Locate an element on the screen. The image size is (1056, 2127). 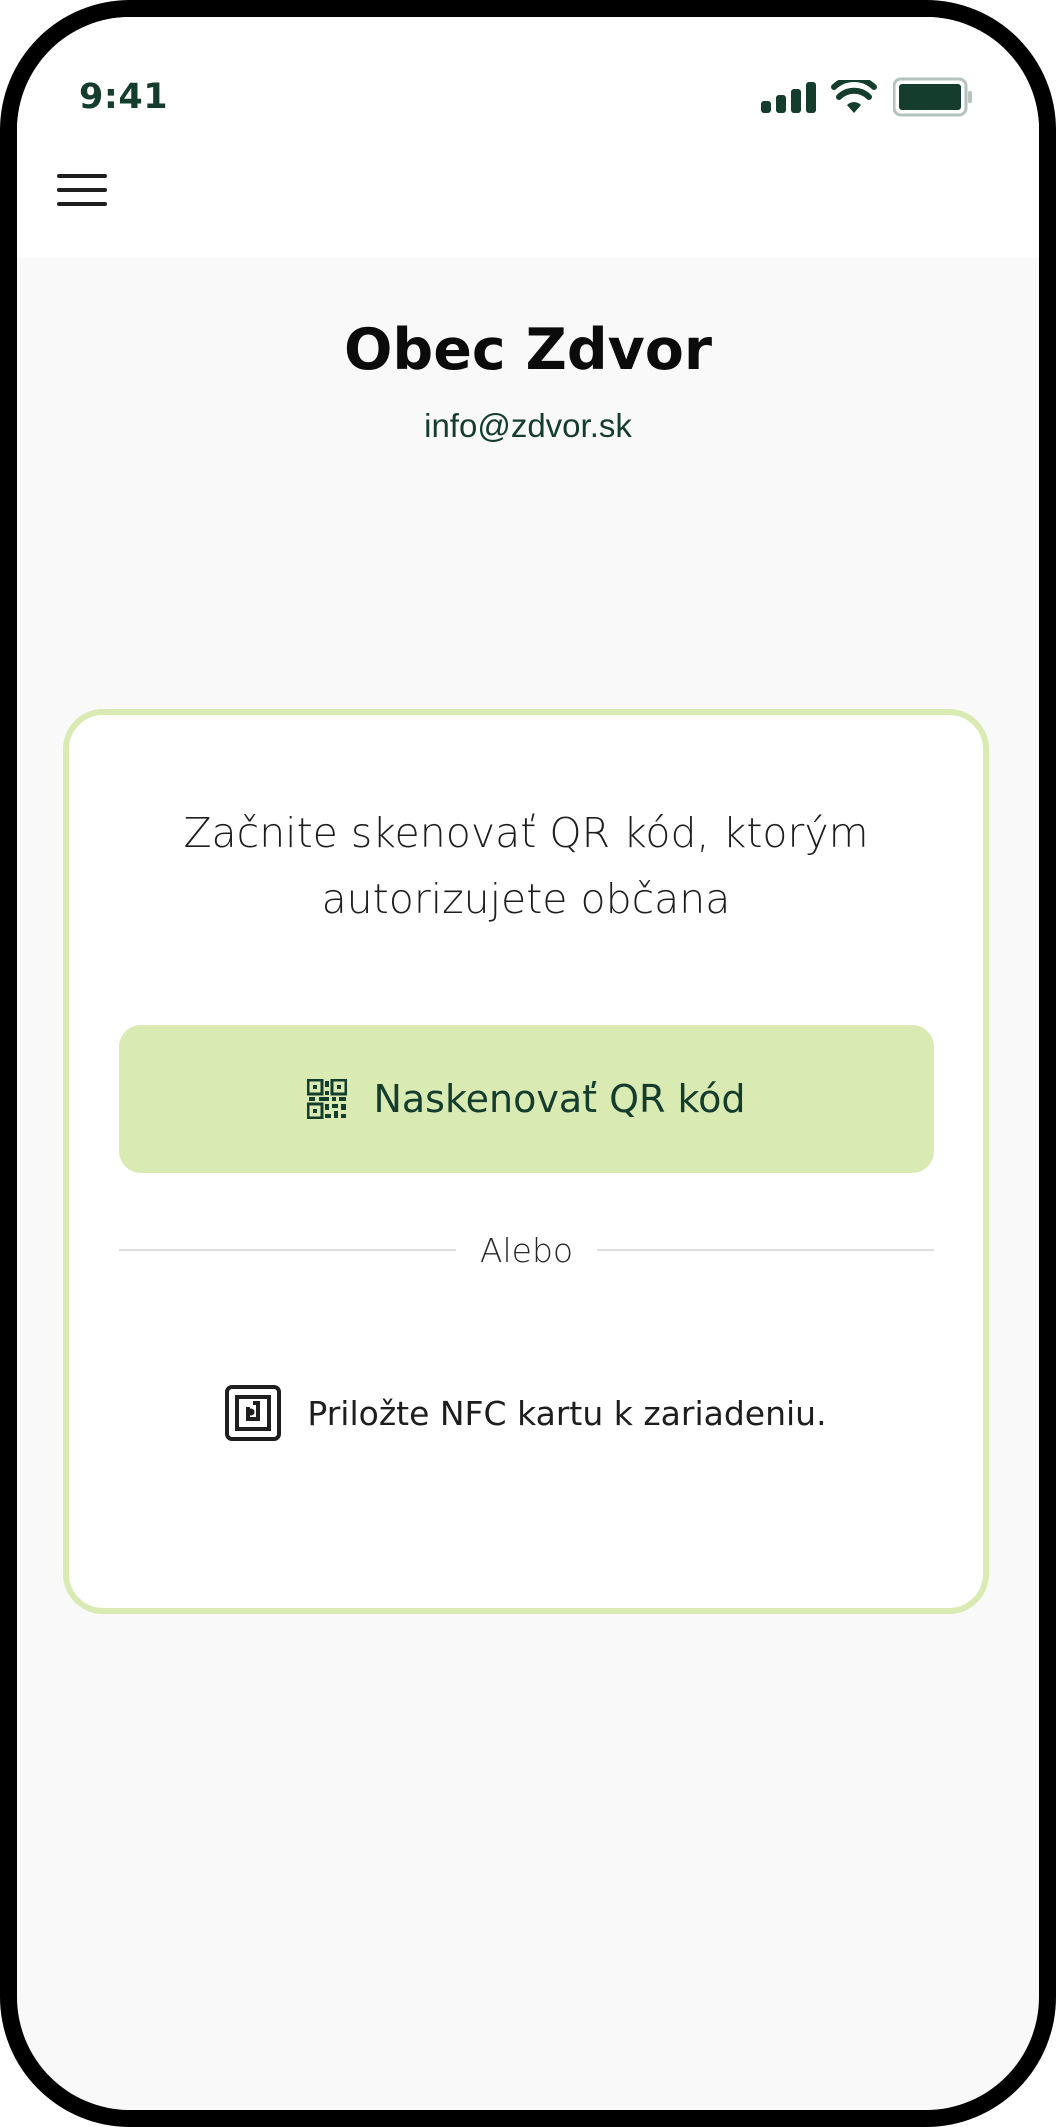
nfc-instruction-text: Priložte NFC kartu k zariadeniu. is located at coordinates (567, 1413).